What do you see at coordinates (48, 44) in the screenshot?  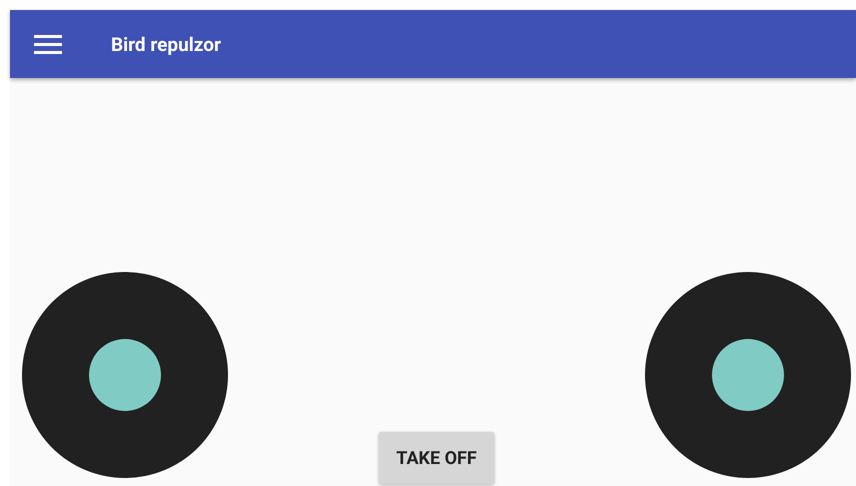 I see `menu-icon` at bounding box center [48, 44].